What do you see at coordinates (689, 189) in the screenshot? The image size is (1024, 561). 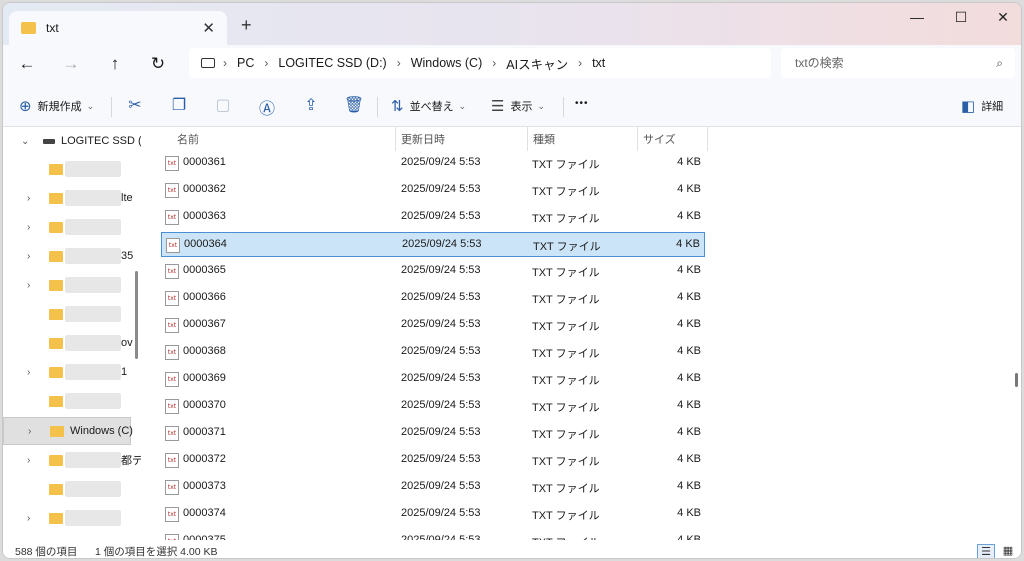 I see `file-size: 4 KB` at bounding box center [689, 189].